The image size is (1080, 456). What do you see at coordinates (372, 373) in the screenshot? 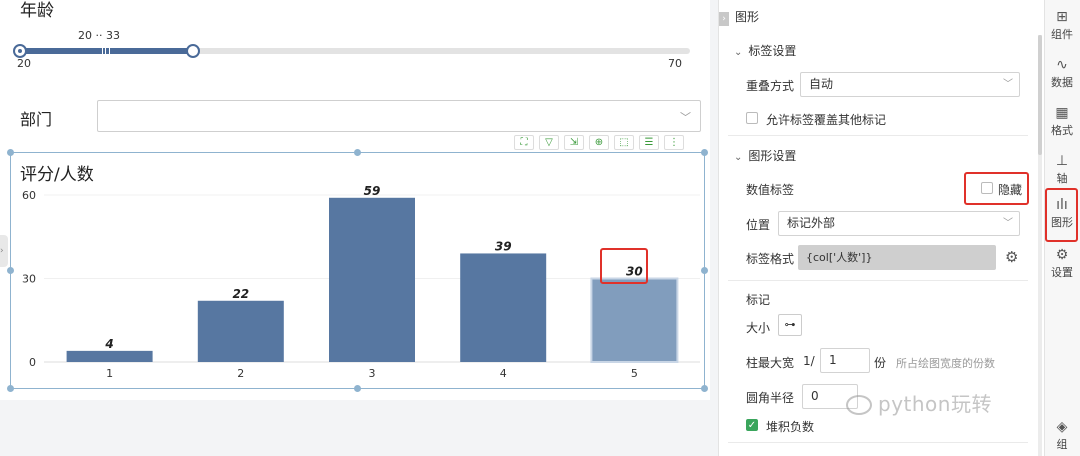
I see `x-tick-label: 3` at bounding box center [372, 373].